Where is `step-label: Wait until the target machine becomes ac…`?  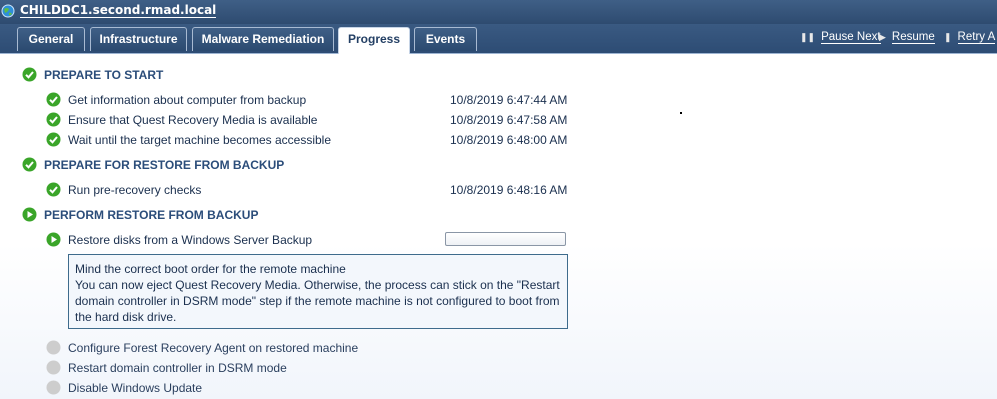
step-label: Wait until the target machine becomes ac… is located at coordinates (200, 140).